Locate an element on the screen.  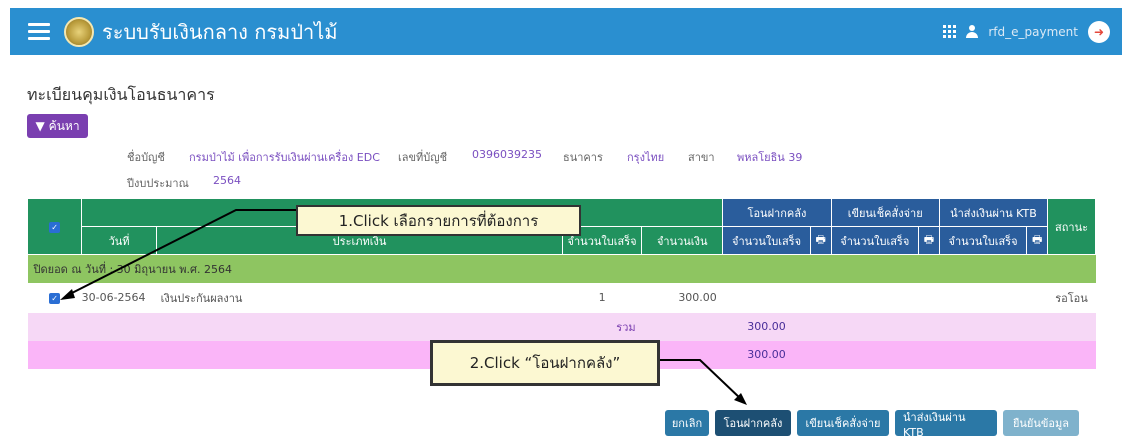
confirm-button: ยืนยันข้อมูล is located at coordinates (1041, 423).